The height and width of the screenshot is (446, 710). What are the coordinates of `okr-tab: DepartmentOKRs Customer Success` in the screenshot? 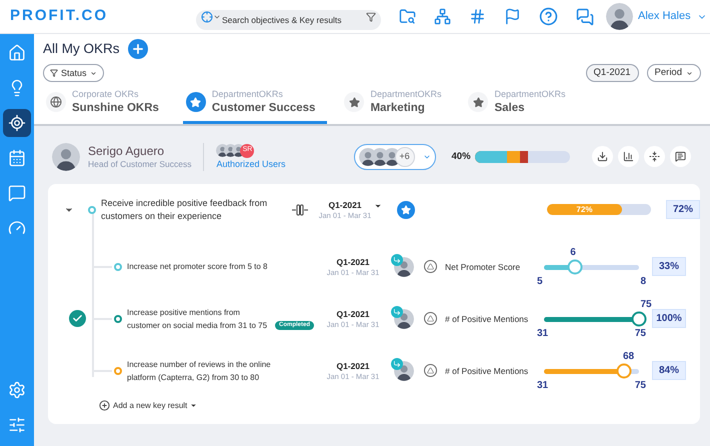 It's located at (255, 105).